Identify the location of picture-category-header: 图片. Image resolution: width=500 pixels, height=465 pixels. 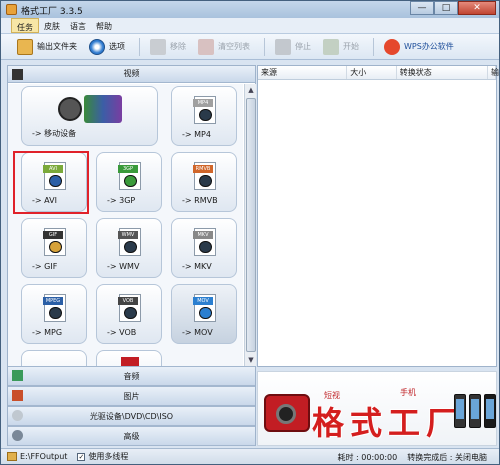
(131, 396).